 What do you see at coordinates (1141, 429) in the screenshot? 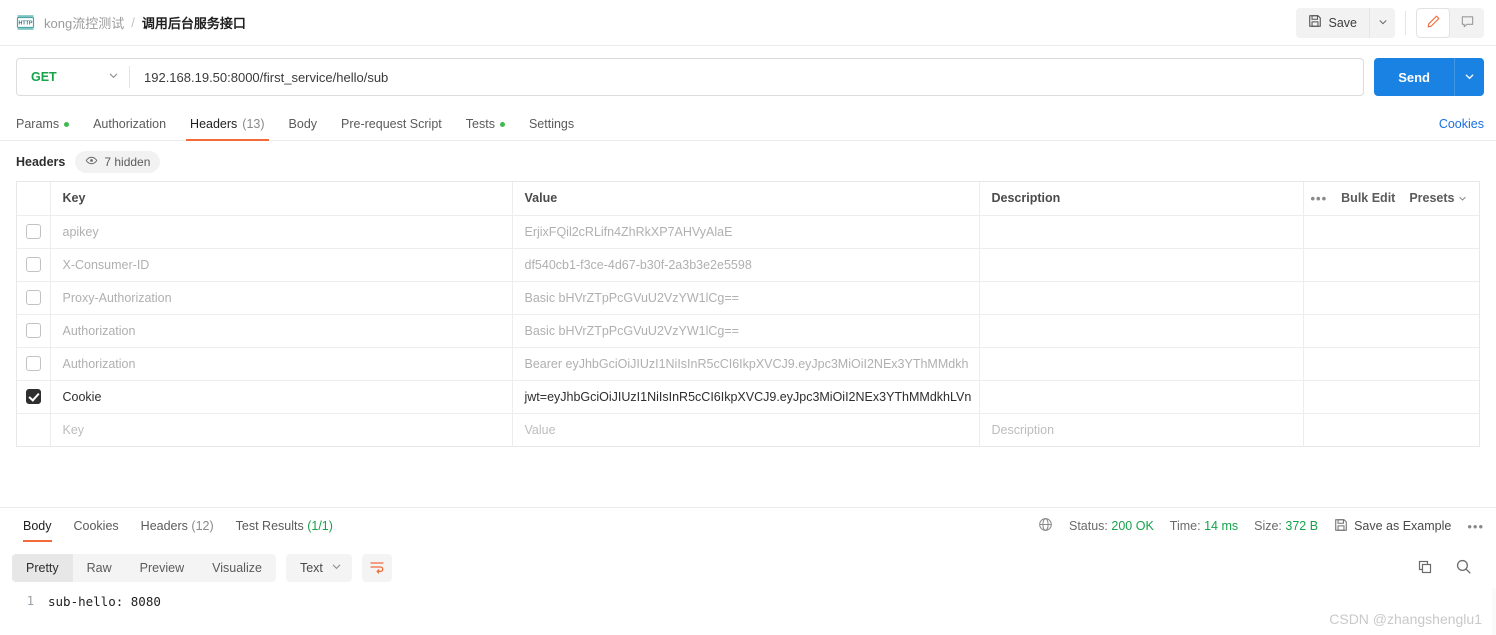
I see `new-row-description-input: Description` at bounding box center [1141, 429].